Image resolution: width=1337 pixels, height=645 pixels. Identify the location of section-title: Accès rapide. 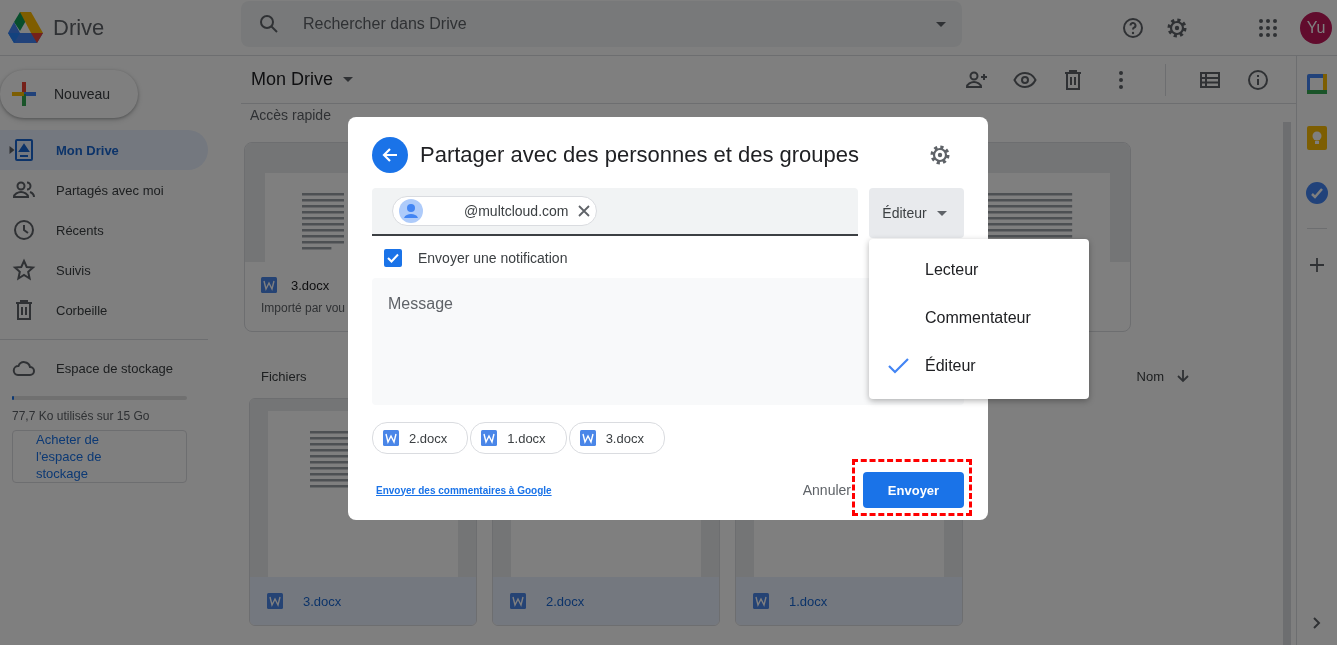
(291, 116).